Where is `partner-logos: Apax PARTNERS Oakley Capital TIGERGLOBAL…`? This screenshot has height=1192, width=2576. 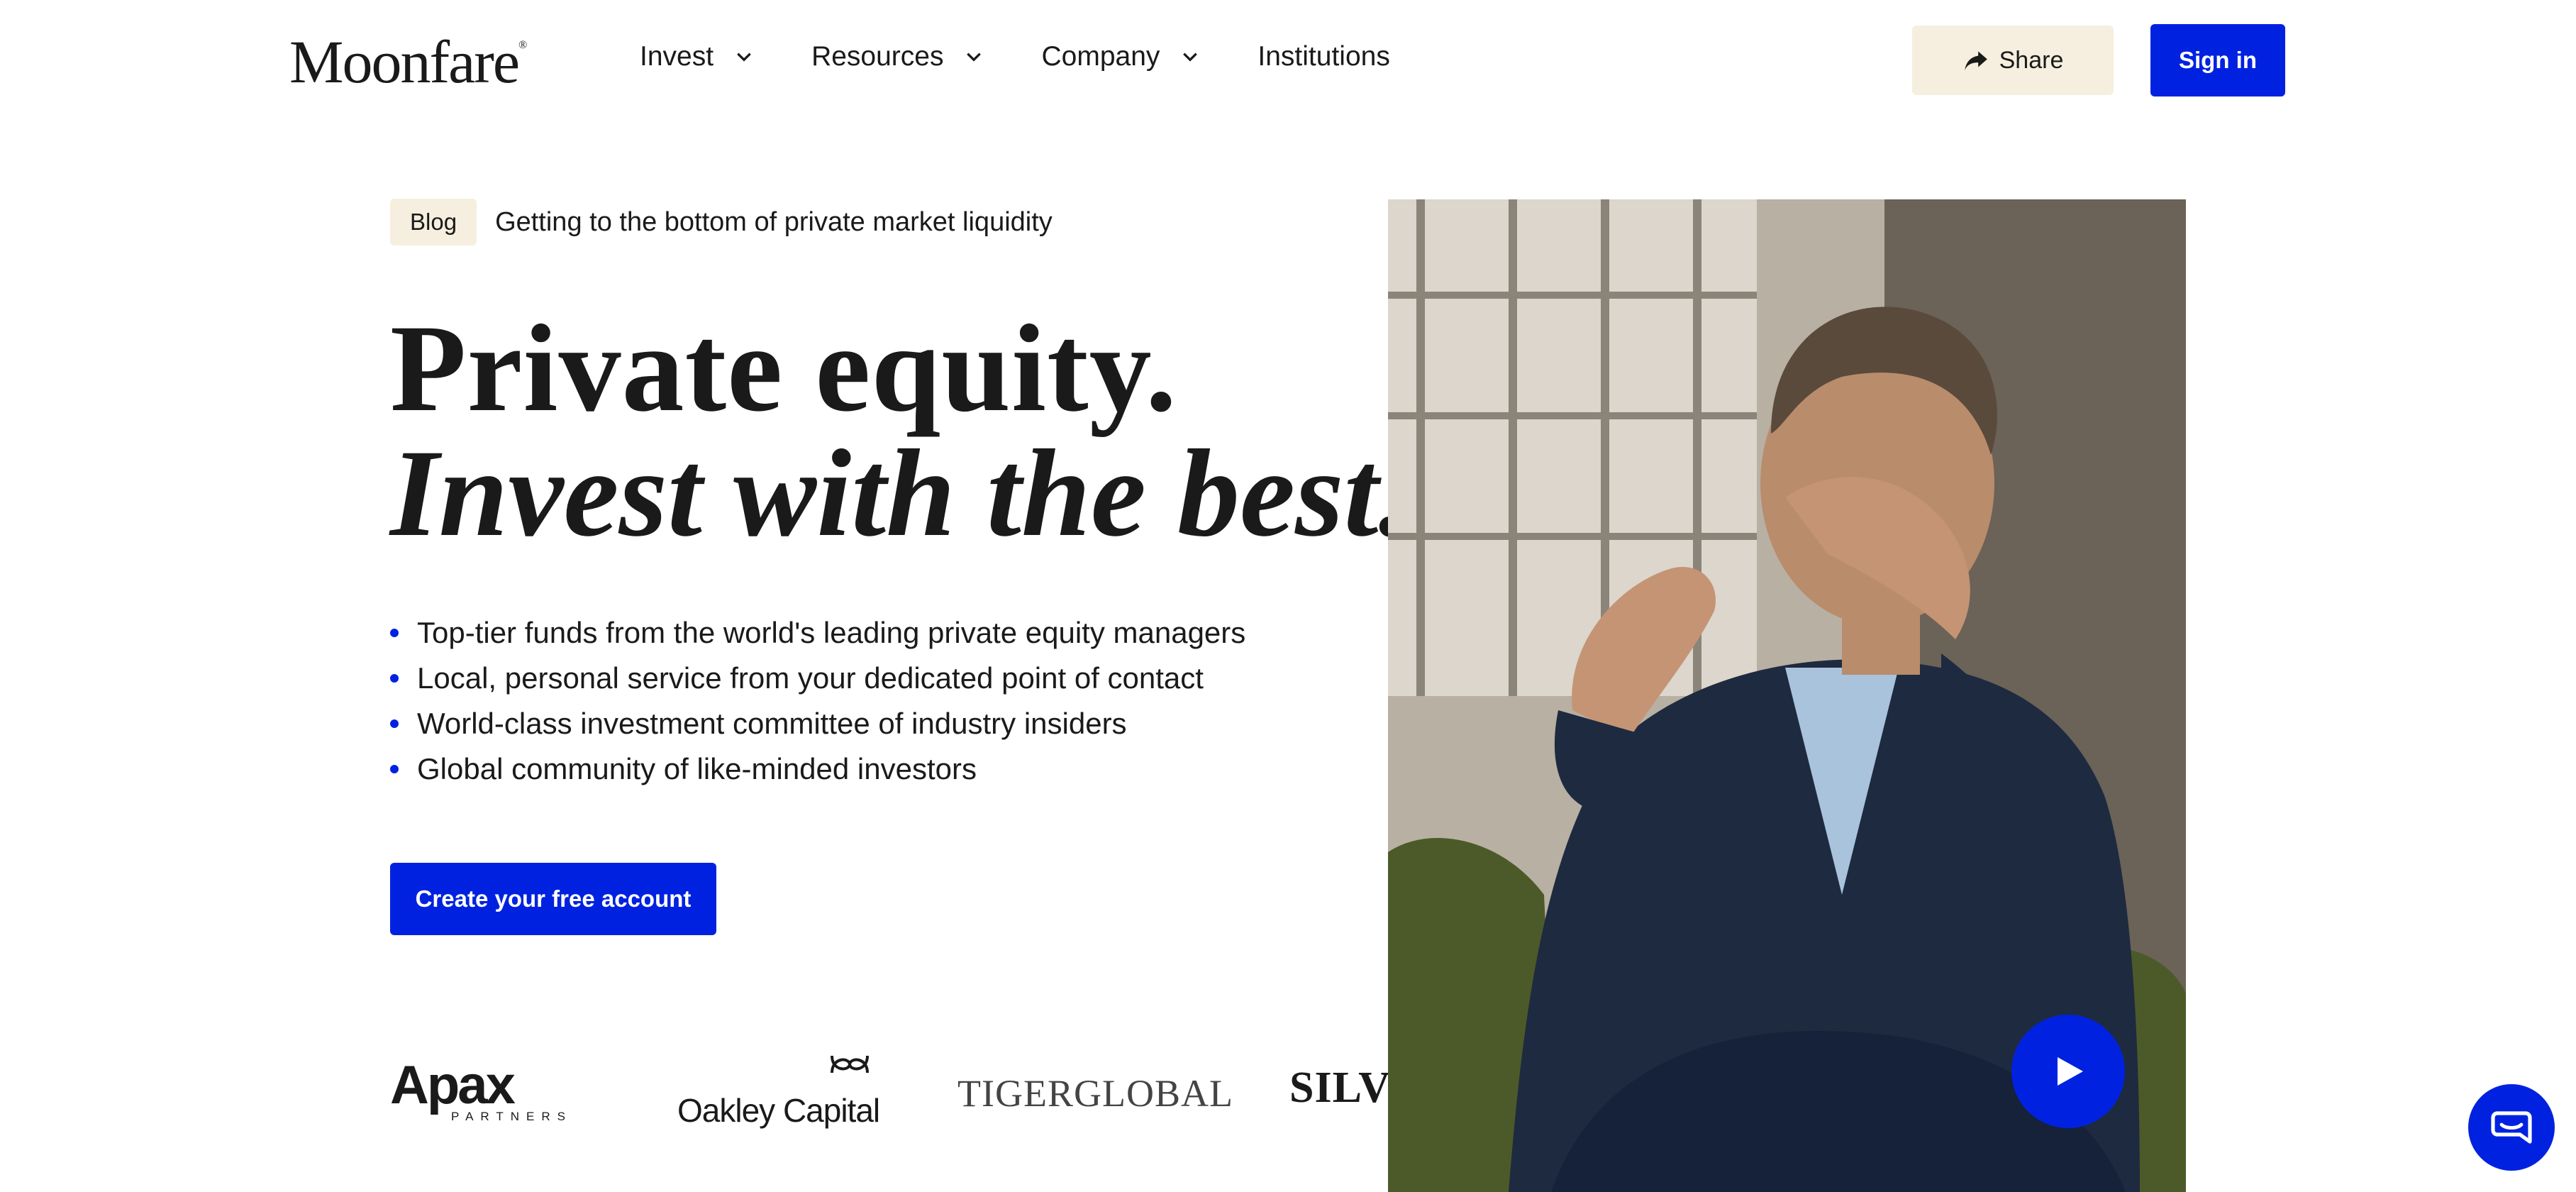 partner-logos: Apax PARTNERS Oakley Capital TIGERGLOBAL… is located at coordinates (695, 1092).